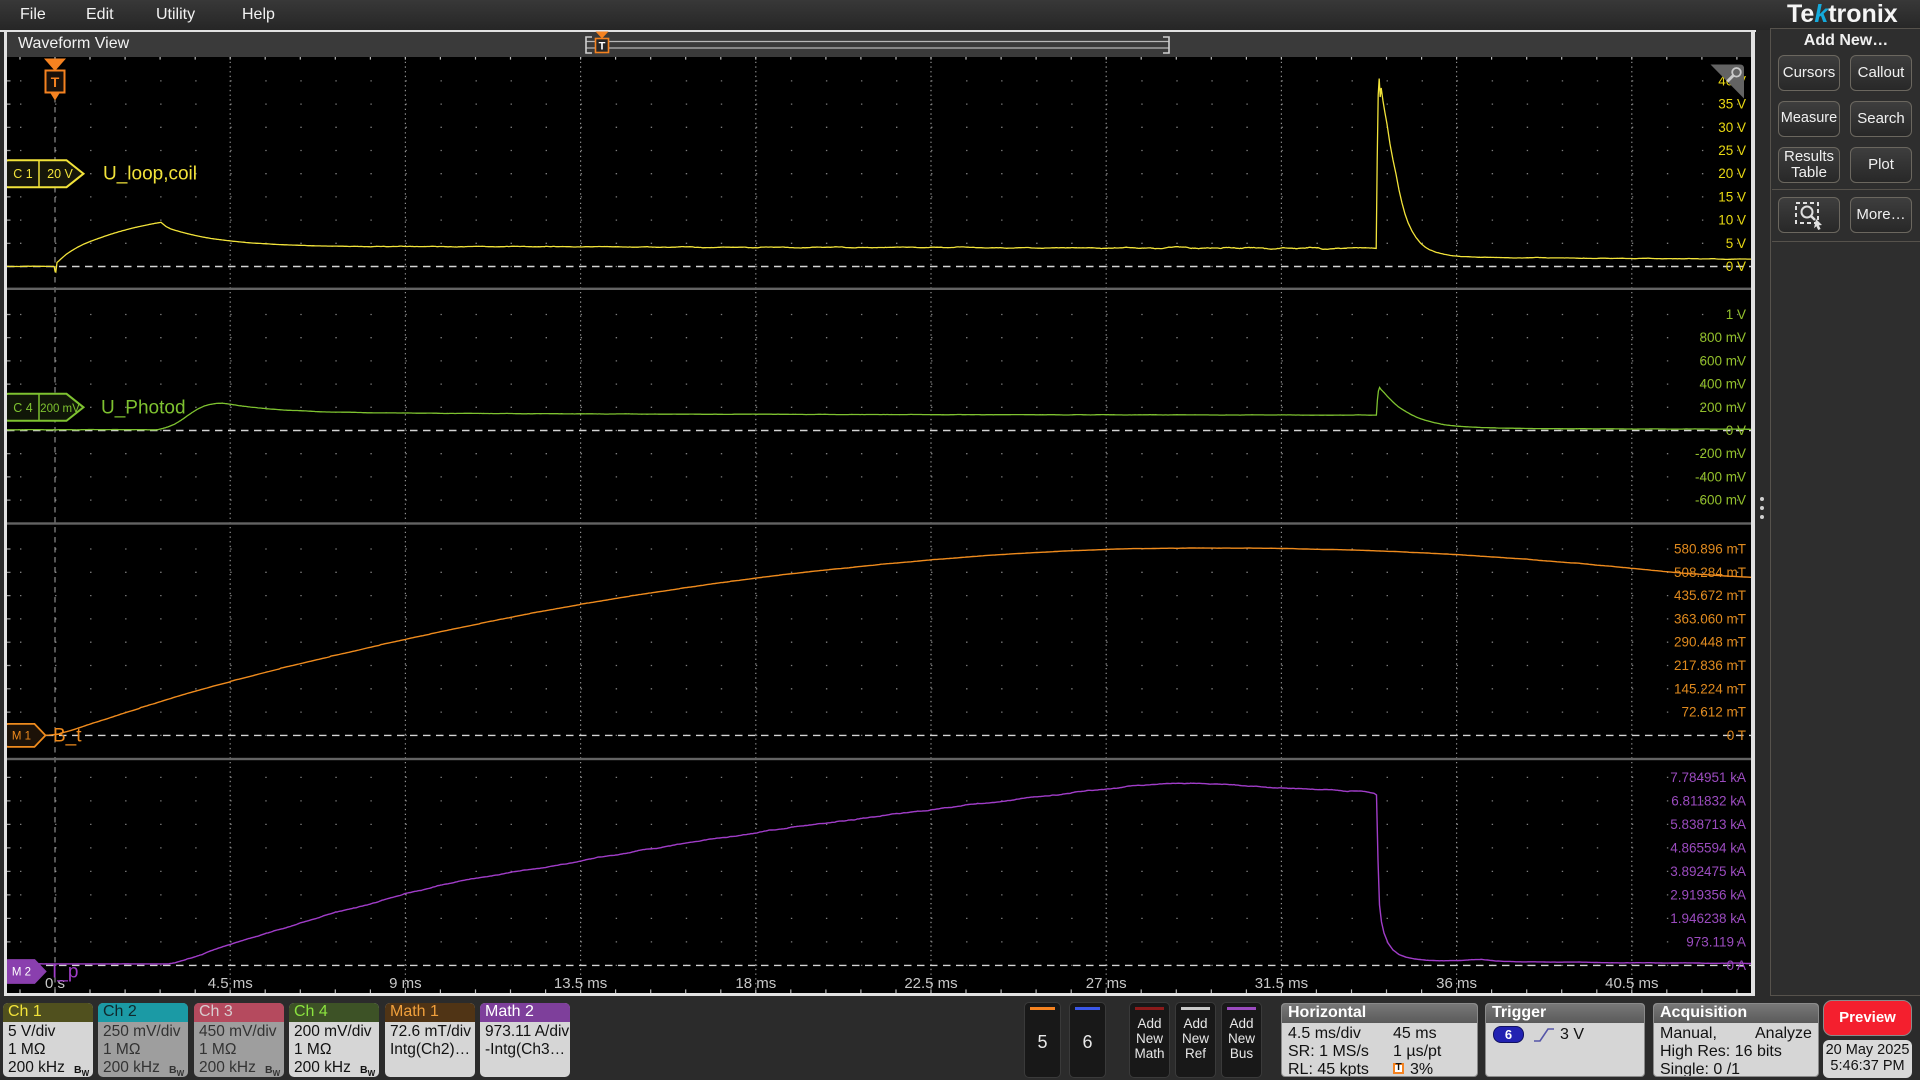 The height and width of the screenshot is (1080, 1920). What do you see at coordinates (1722, 337) in the screenshot?
I see `svg-text: 800 mV` at bounding box center [1722, 337].